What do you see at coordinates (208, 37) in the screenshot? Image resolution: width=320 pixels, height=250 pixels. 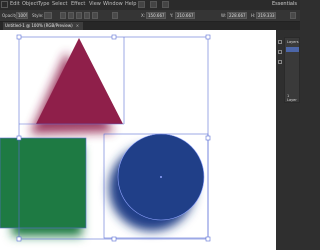 I see `handle-top-right` at bounding box center [208, 37].